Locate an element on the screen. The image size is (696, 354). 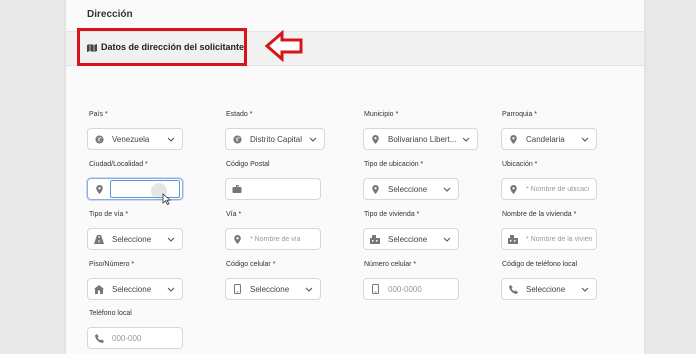
codigo-postal-input is located at coordinates (273, 189).